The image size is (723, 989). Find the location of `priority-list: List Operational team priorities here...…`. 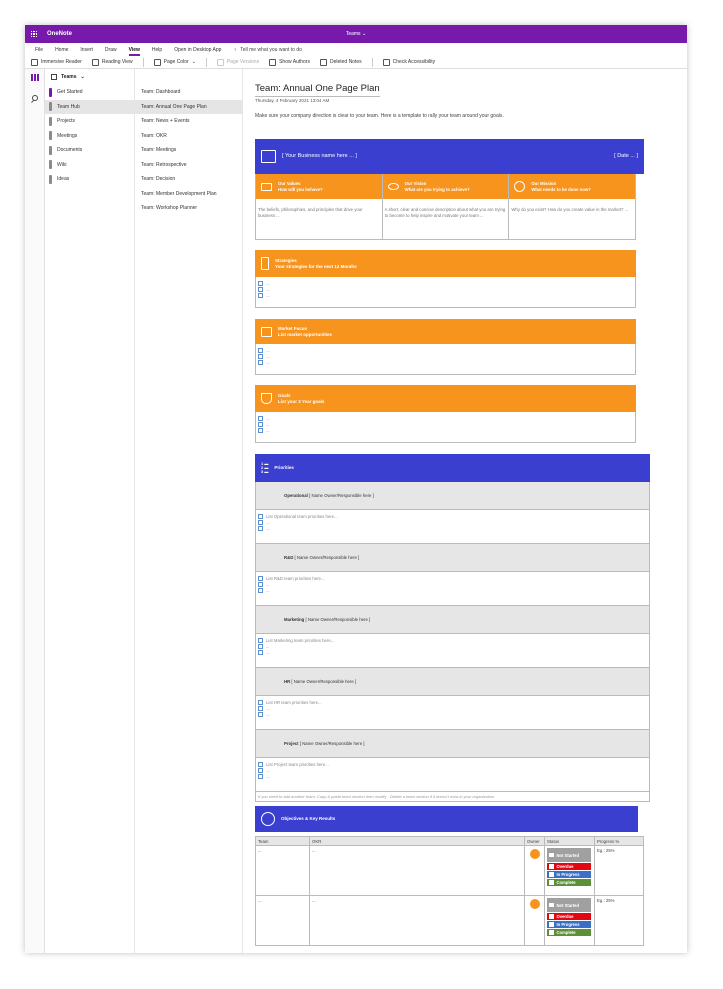

priority-list: List Operational team priorities here...… is located at coordinates (452, 527).